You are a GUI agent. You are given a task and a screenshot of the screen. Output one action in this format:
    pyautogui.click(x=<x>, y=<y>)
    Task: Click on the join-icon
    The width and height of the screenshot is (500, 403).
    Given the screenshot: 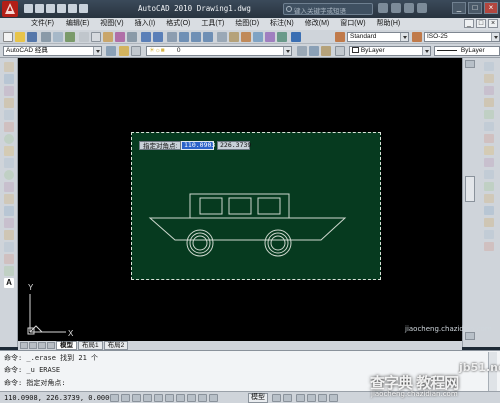 What is the action you would take?
    pyautogui.click(x=489, y=210)
    